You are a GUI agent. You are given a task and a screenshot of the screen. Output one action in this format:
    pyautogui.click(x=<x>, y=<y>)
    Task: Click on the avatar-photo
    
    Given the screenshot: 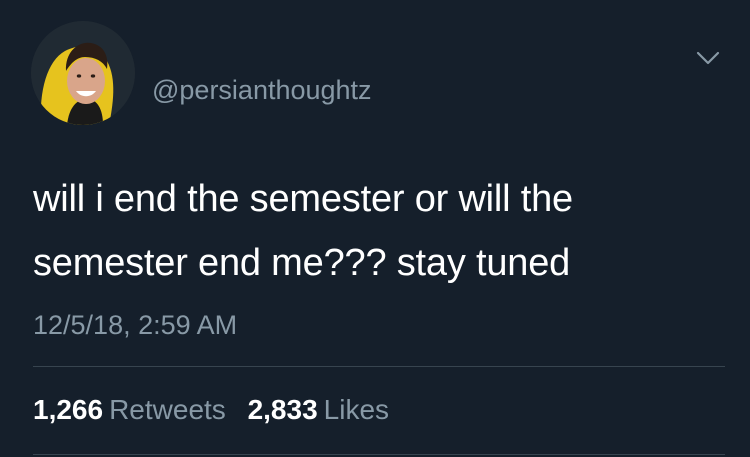 What is the action you would take?
    pyautogui.click(x=83, y=73)
    